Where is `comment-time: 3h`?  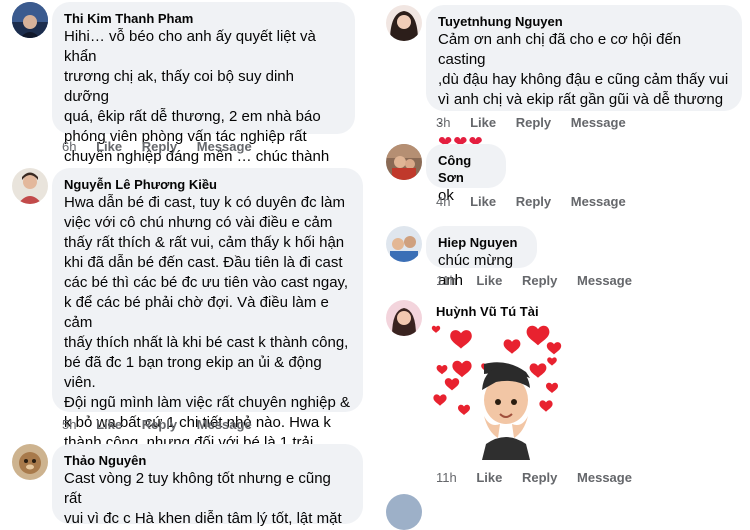
comment-time: 3h is located at coordinates (443, 122).